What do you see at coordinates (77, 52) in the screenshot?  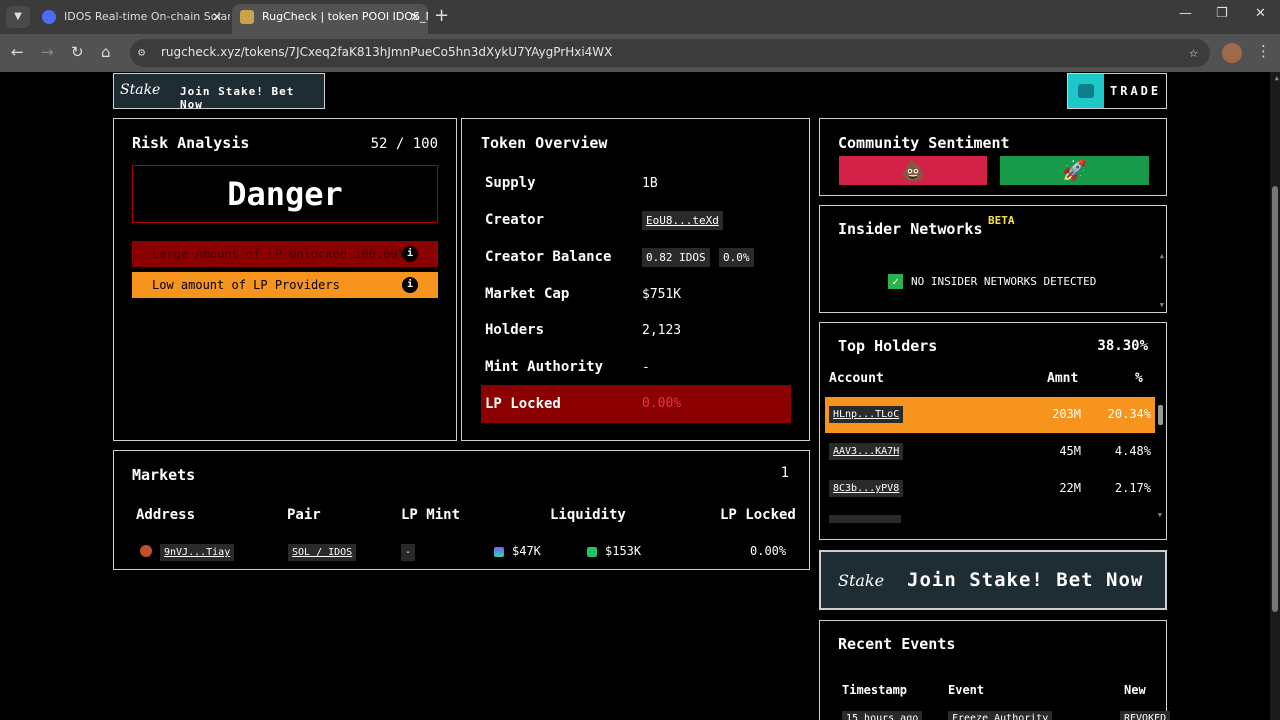 I see `reload-icon: ↻` at bounding box center [77, 52].